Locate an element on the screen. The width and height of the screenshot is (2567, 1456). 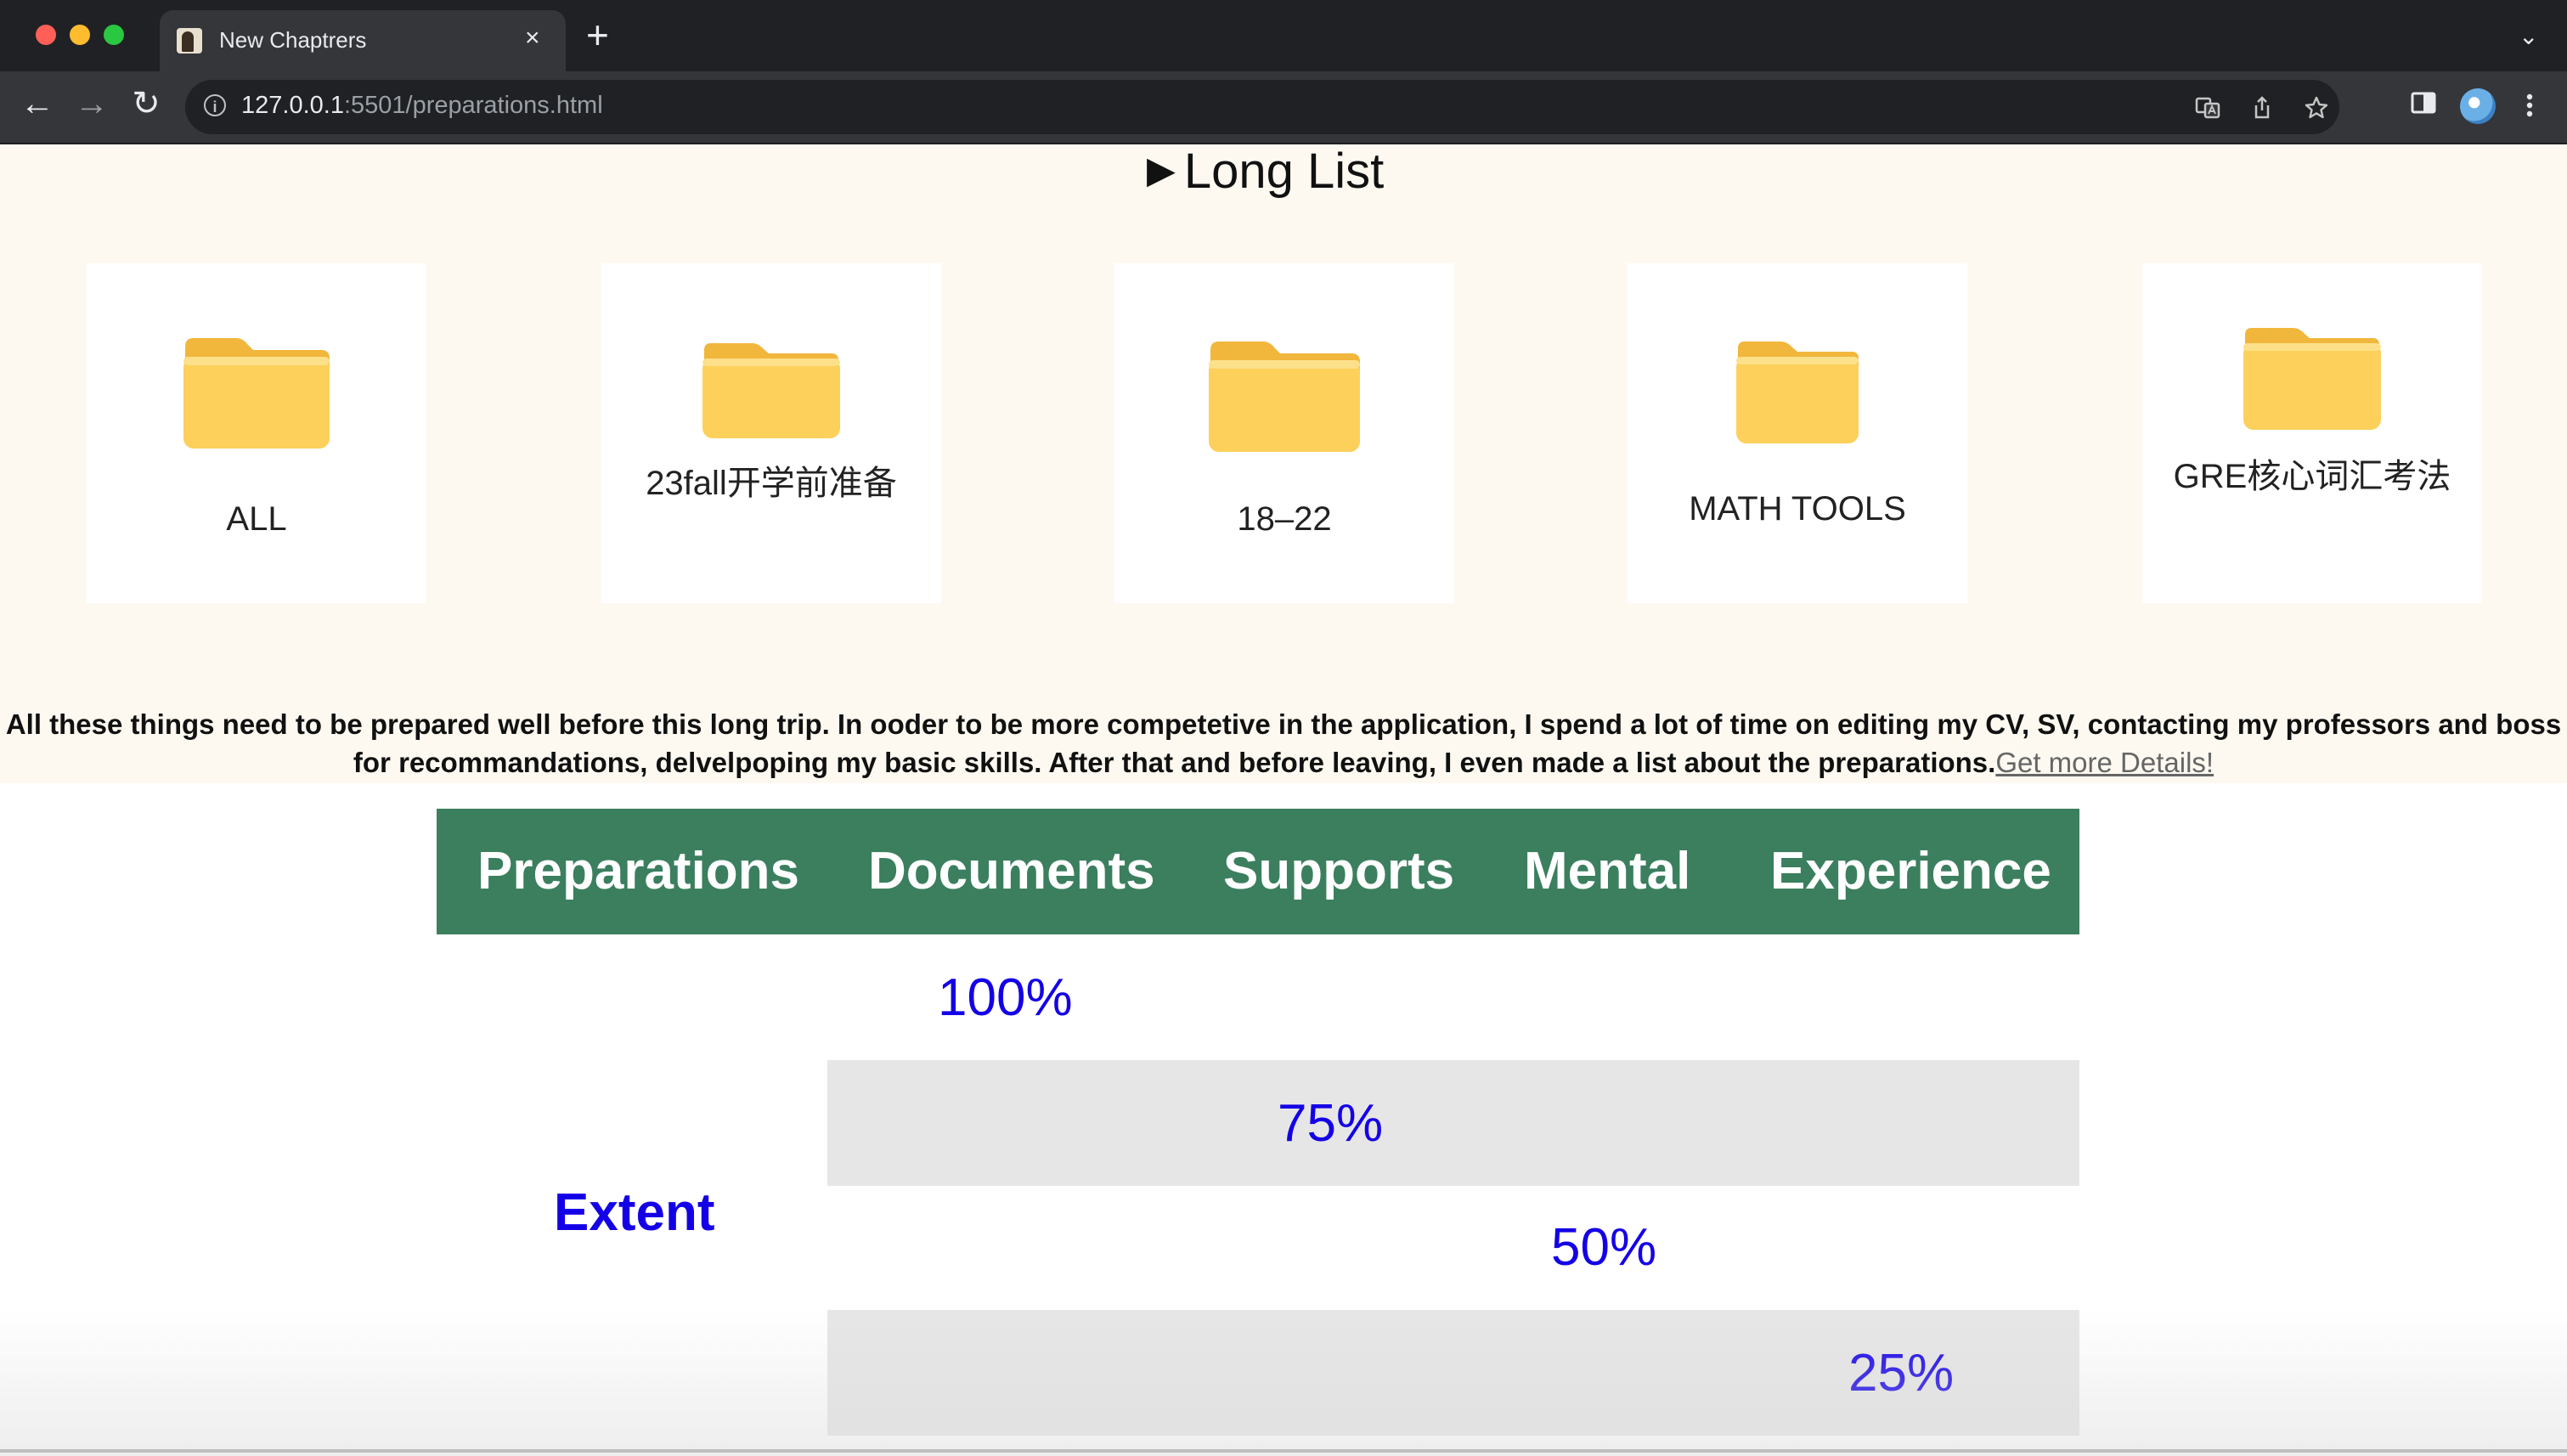
folder-card-all: ALL is located at coordinates (256, 433).